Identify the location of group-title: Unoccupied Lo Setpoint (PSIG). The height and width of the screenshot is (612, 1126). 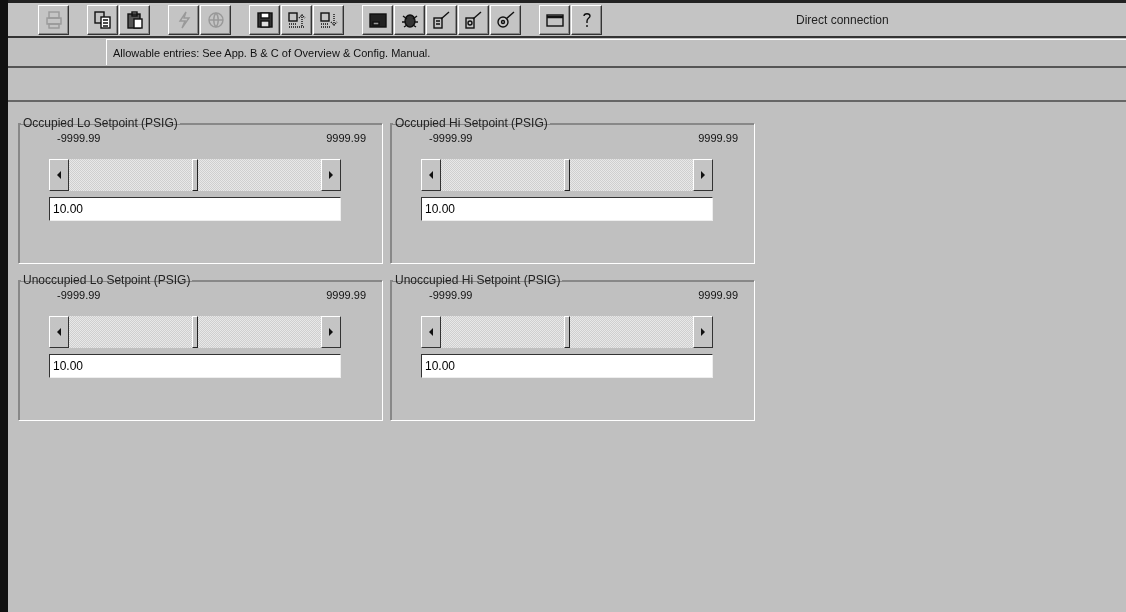
(107, 280).